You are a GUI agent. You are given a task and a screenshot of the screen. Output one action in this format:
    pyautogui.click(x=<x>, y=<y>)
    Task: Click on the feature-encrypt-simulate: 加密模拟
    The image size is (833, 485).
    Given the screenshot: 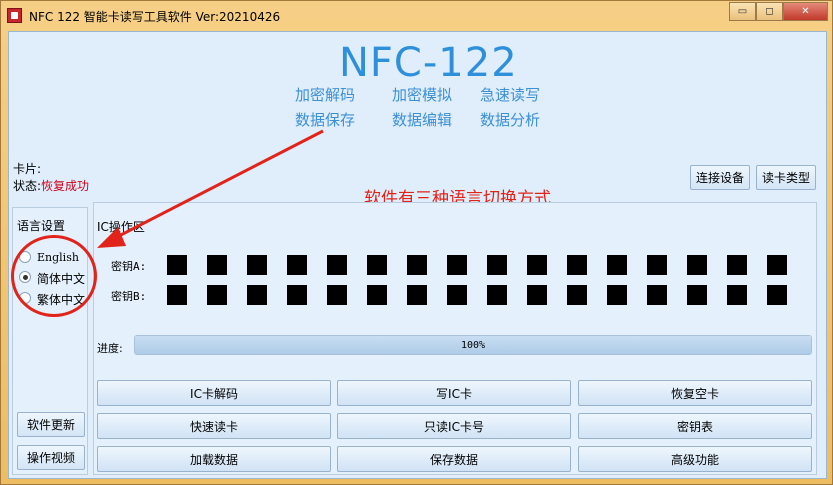 What is the action you would take?
    pyautogui.click(x=422, y=95)
    